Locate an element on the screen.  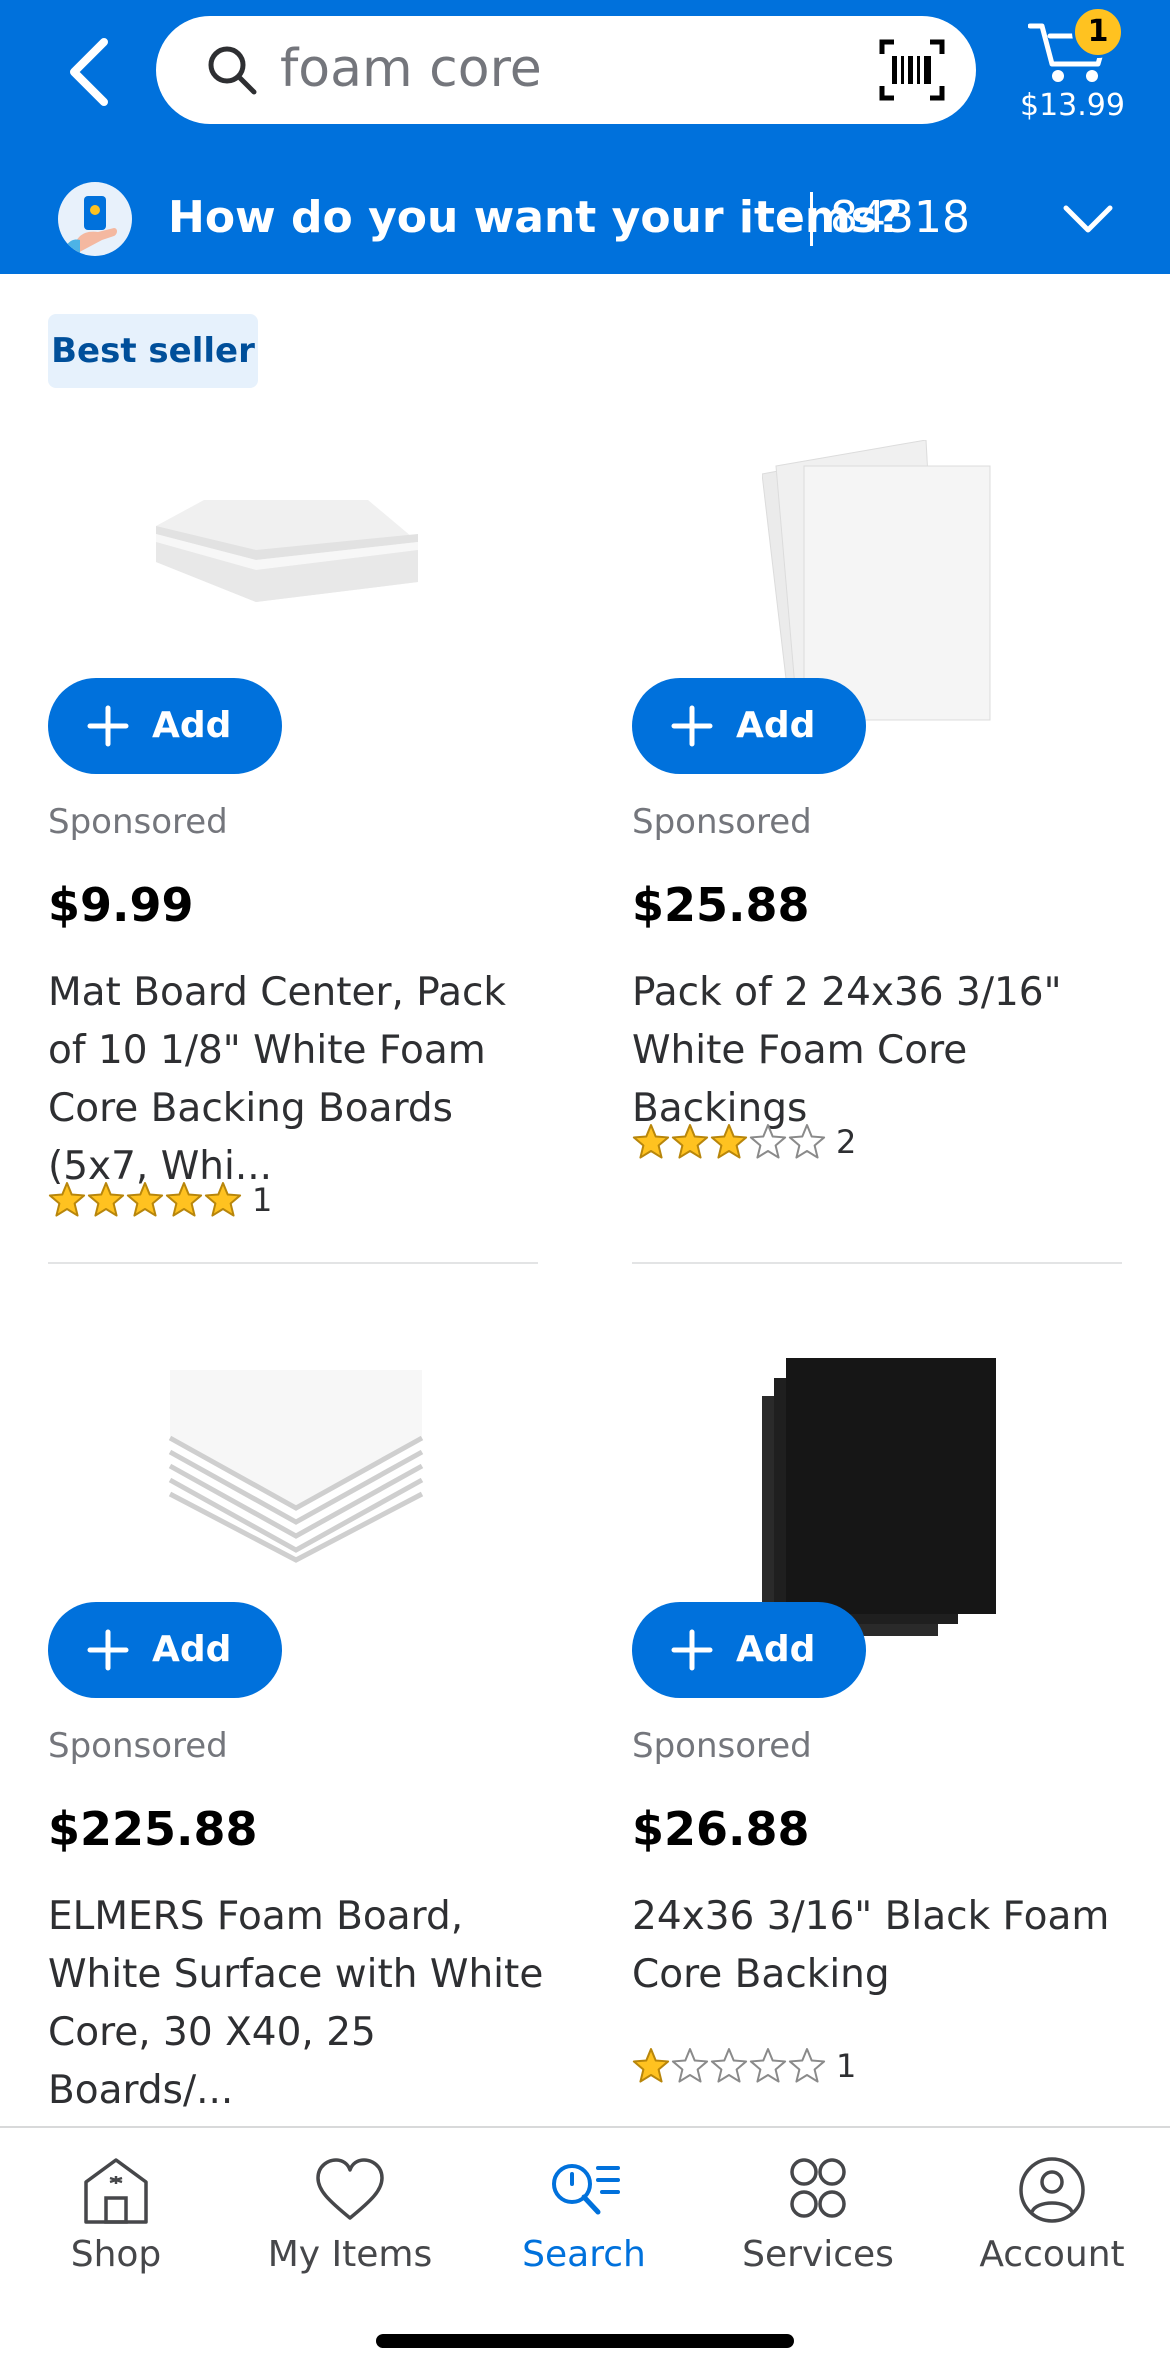
review-count: 2 is located at coordinates (846, 1142).